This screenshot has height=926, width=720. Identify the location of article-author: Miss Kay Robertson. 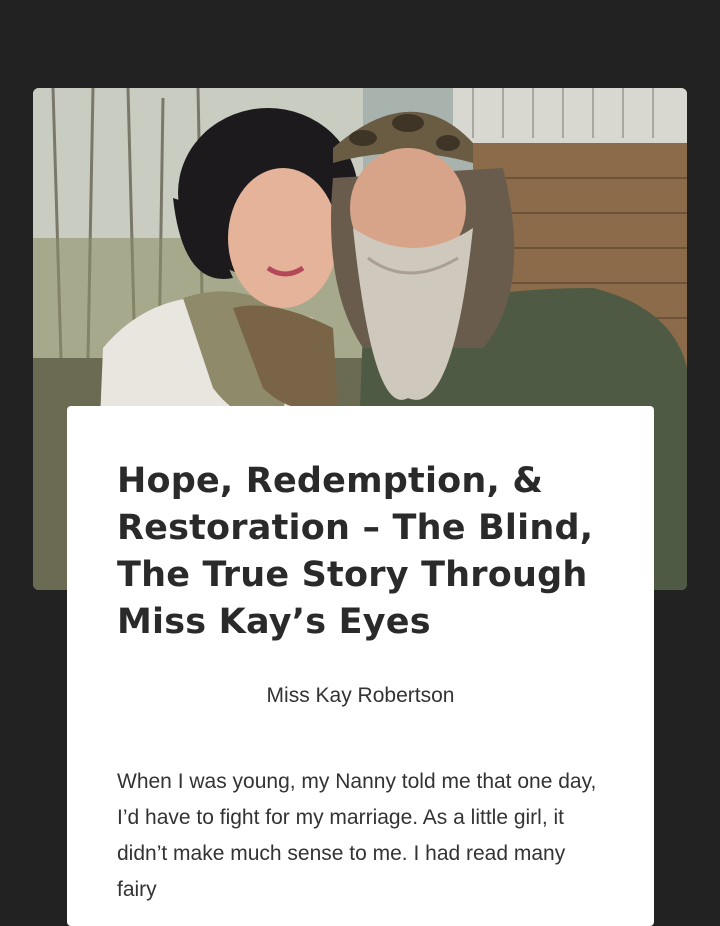
(360, 696).